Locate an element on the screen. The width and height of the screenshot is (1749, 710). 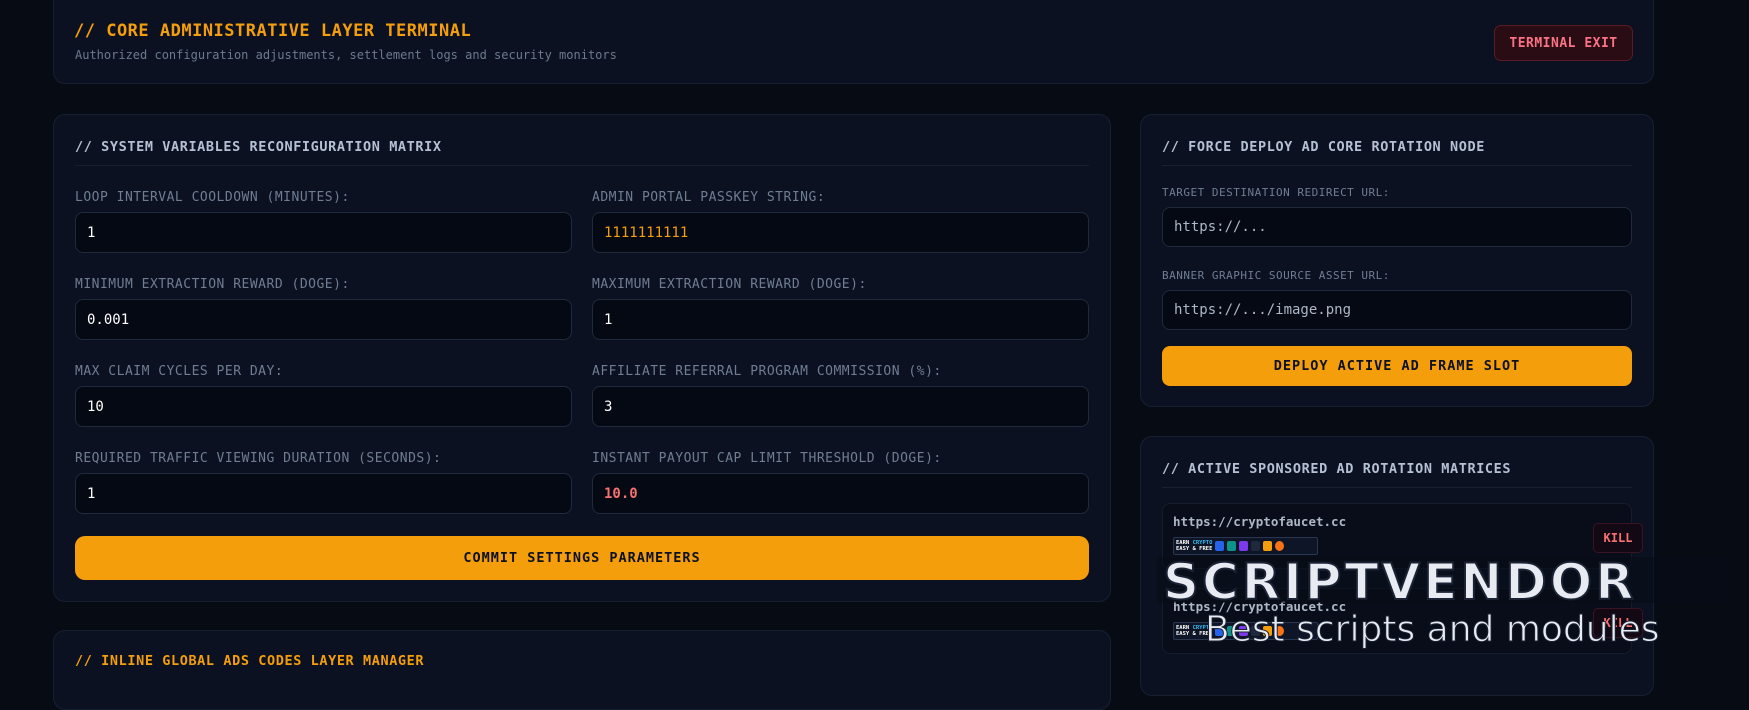
deploy-title: // FORCE DEPLOY AD CORE ROTATION NODE is located at coordinates (1323, 147).